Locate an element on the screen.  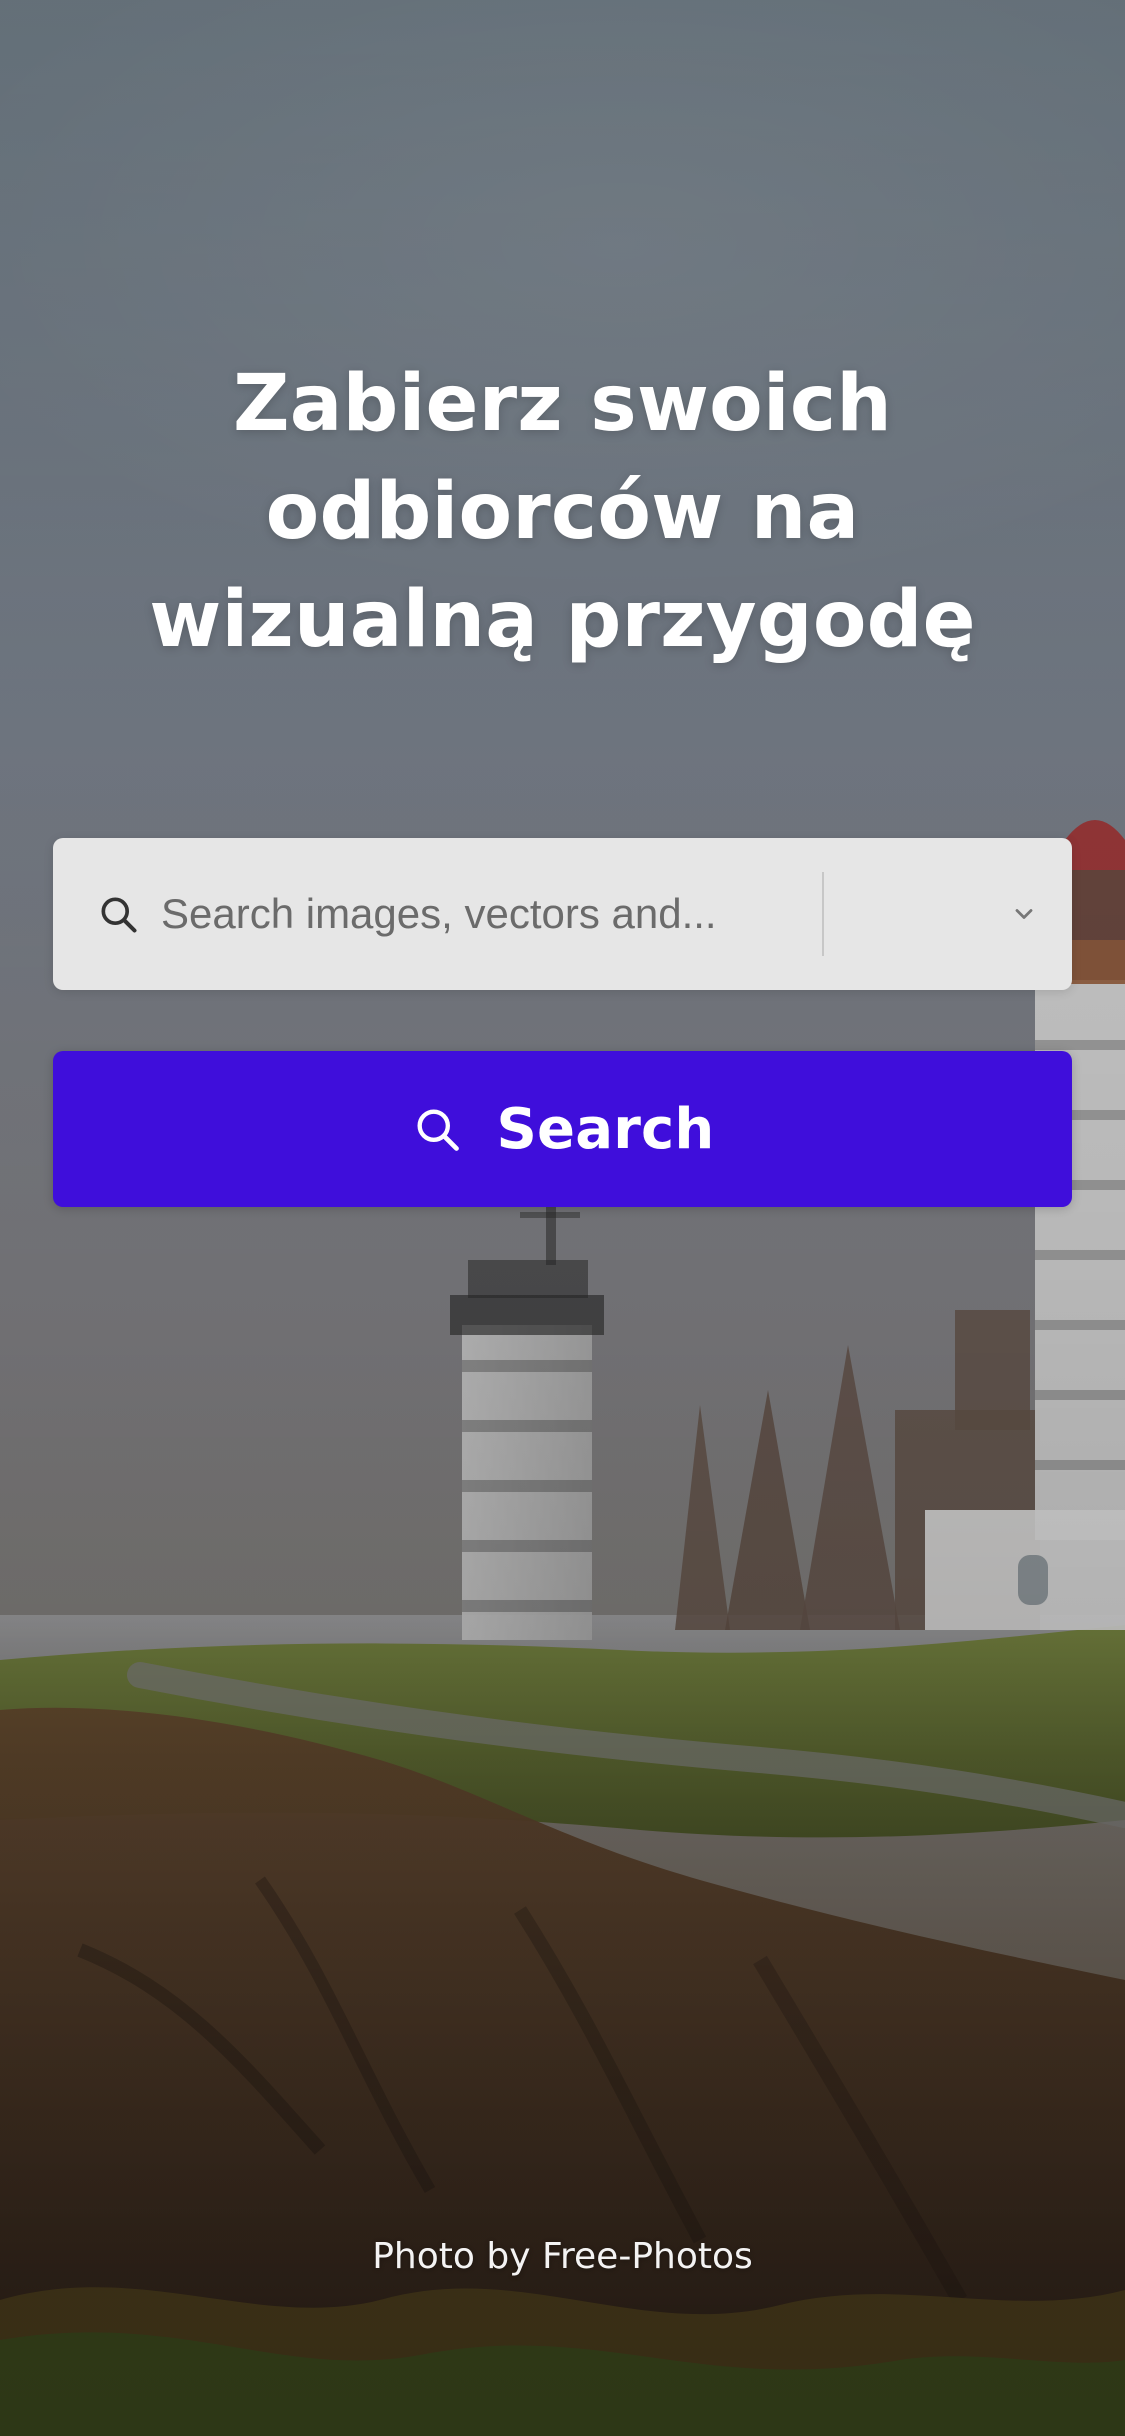
search-button: Search is located at coordinates (562, 1129).